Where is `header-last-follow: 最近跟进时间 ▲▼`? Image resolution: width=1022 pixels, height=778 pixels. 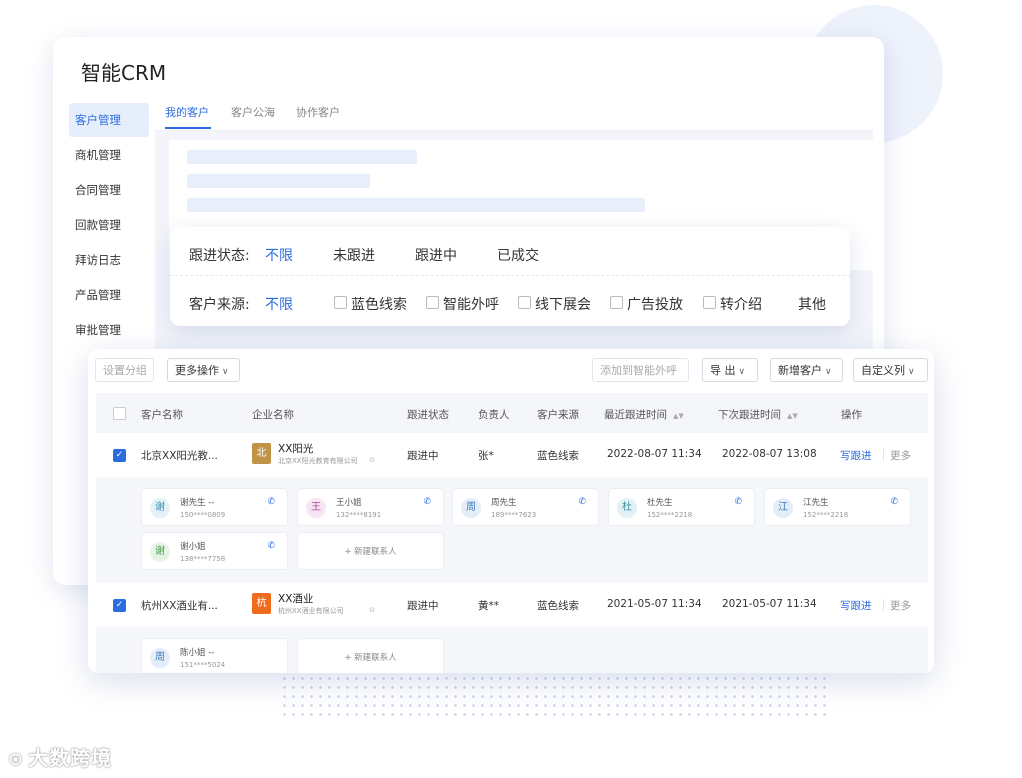
header-last-follow: 最近跟进时间 ▲▼ is located at coordinates (644, 414).